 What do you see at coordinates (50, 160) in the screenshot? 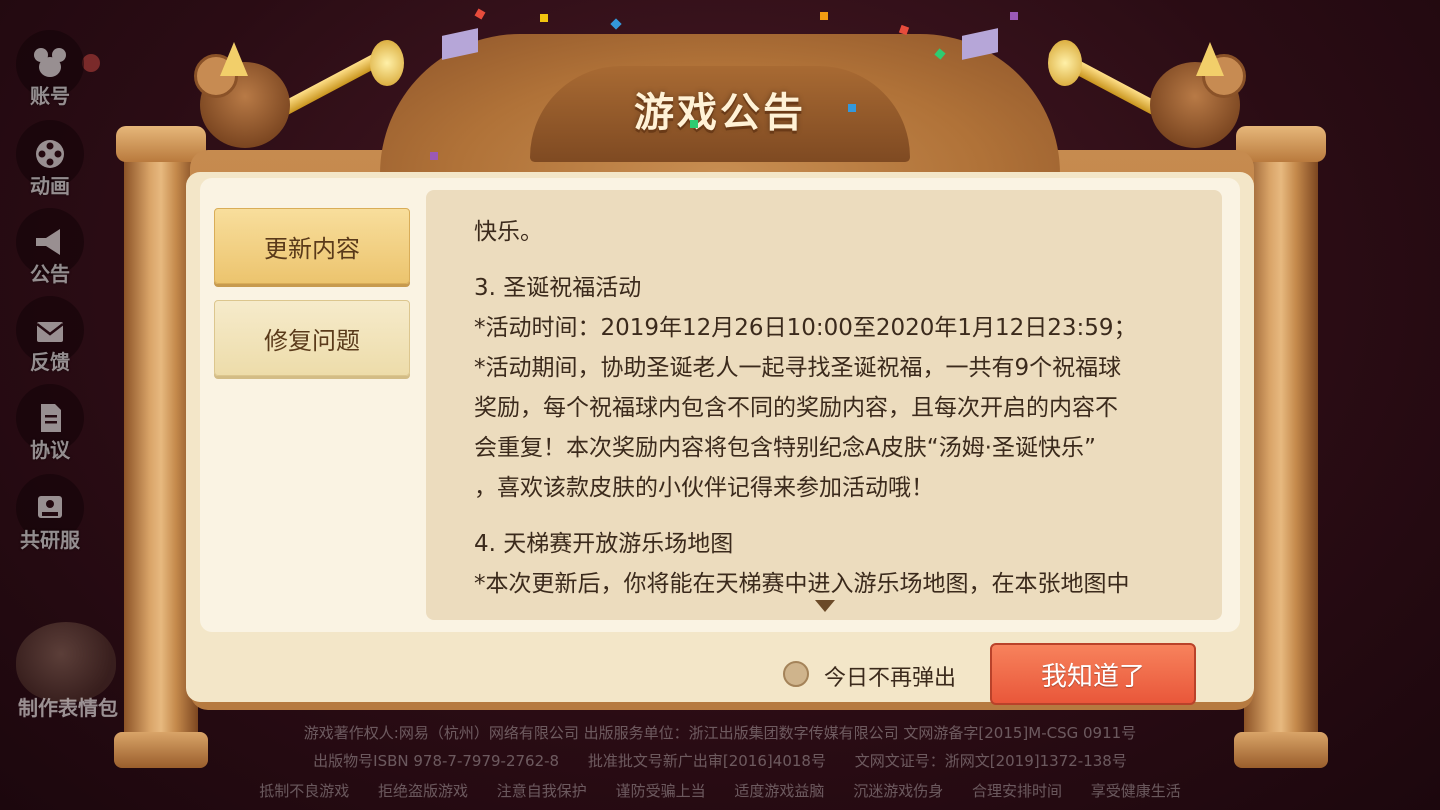
I see `sidebar-item-animation: 动画` at bounding box center [50, 160].